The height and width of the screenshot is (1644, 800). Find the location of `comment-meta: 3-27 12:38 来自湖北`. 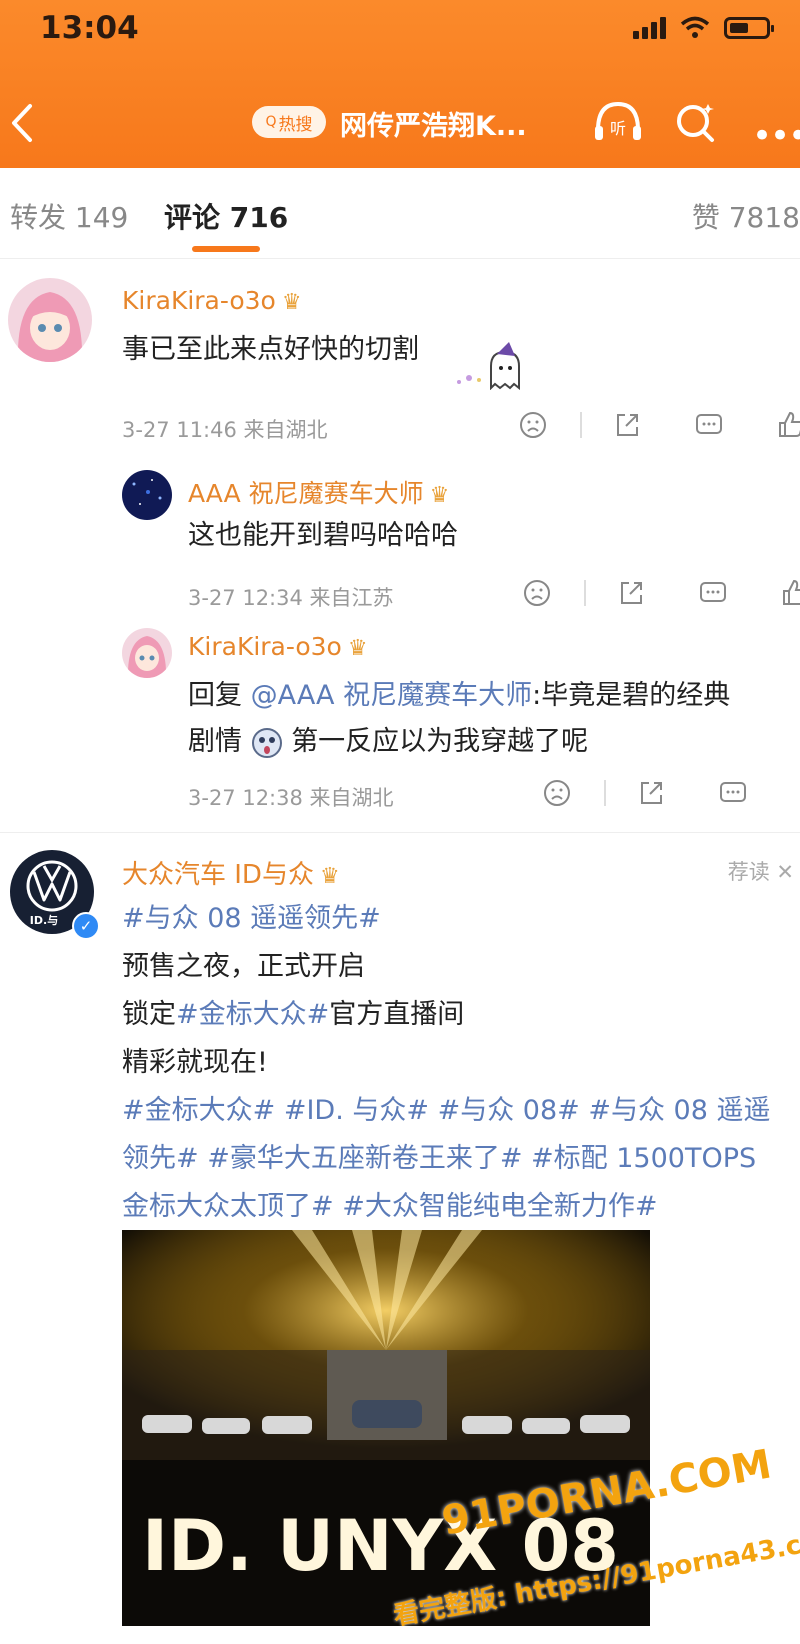

comment-meta: 3-27 12:38 来自湖北 is located at coordinates (291, 798).